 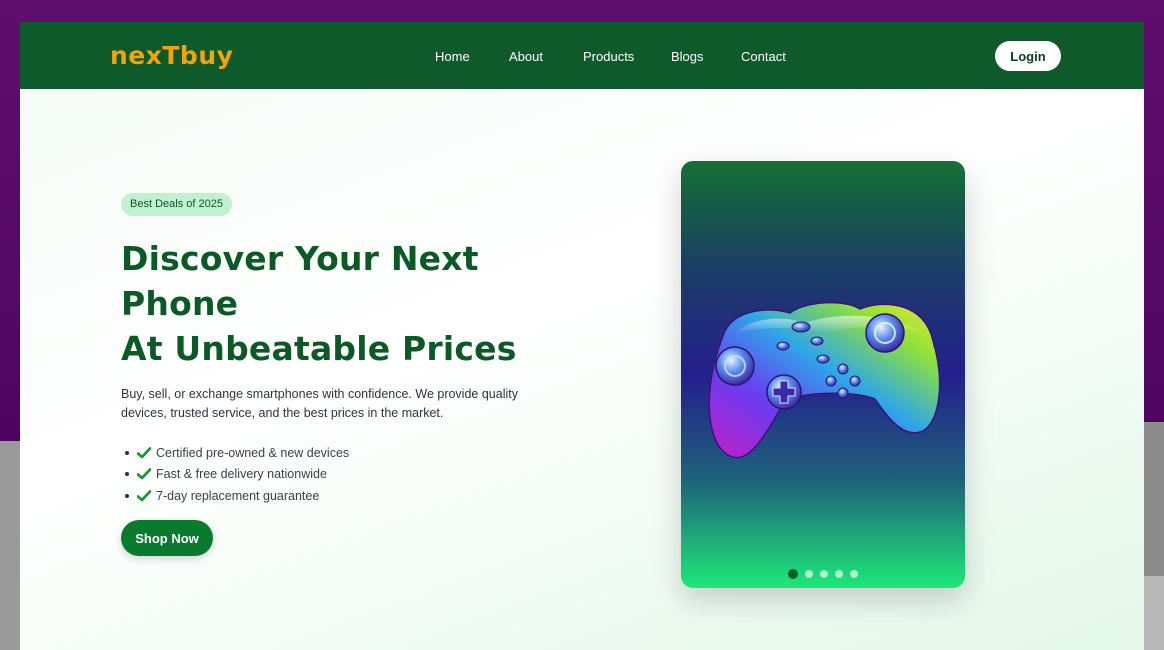 I want to click on game-controller-icon, so click(x=824, y=380).